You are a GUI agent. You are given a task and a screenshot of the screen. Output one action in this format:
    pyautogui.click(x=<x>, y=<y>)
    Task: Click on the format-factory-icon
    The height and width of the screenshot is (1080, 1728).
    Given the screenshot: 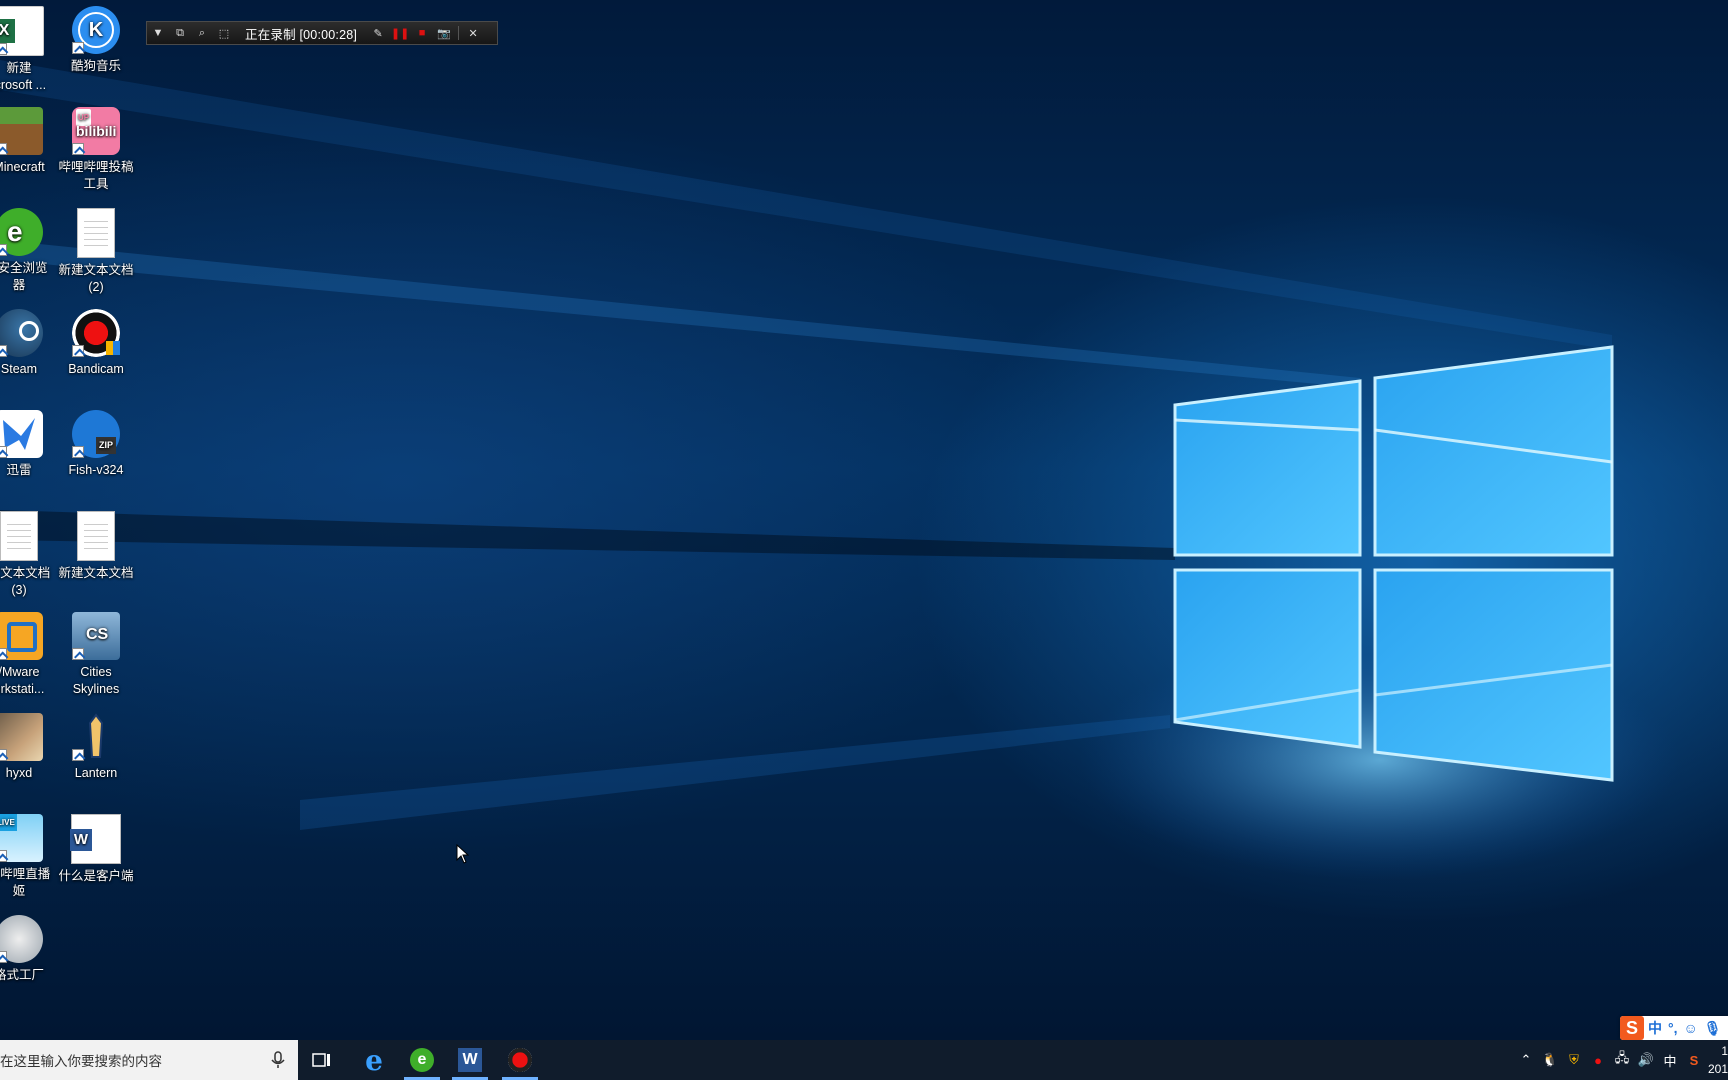 What is the action you would take?
    pyautogui.click(x=21, y=939)
    